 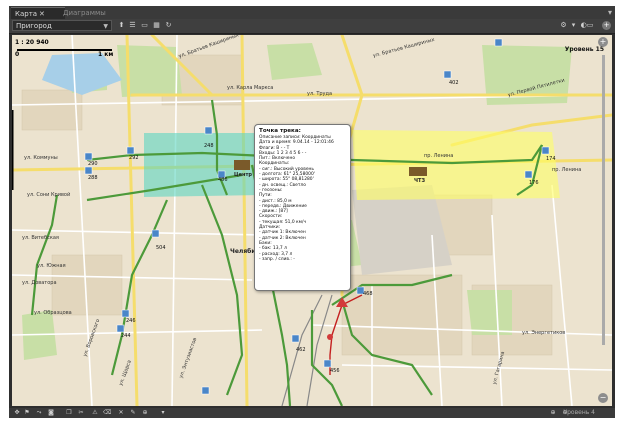 What do you see at coordinates (368, 294) in the screenshot?
I see `marker-label: 468` at bounding box center [368, 294].